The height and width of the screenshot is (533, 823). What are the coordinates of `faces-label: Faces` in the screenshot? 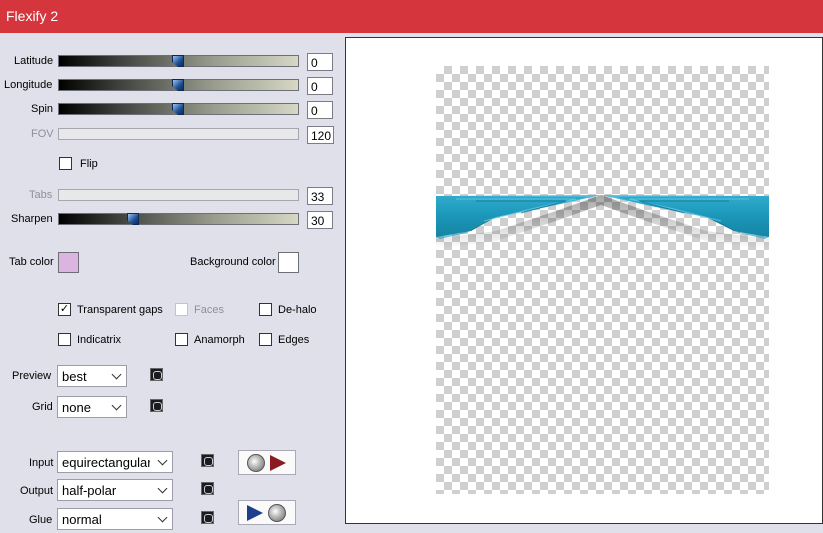 It's located at (209, 310).